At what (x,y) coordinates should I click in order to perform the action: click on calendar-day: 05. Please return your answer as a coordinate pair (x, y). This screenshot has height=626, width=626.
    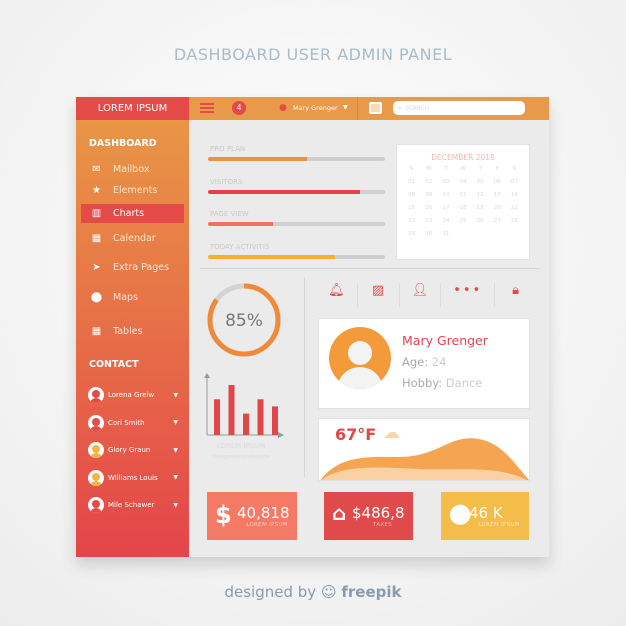
    Looking at the image, I should click on (480, 182).